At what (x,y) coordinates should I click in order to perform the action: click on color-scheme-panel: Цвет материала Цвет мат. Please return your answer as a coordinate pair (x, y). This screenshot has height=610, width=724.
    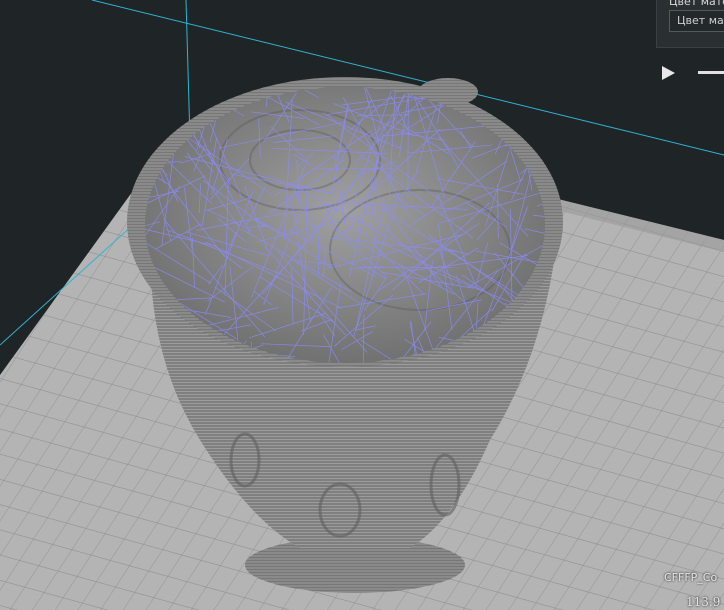
    Looking at the image, I should click on (690, 24).